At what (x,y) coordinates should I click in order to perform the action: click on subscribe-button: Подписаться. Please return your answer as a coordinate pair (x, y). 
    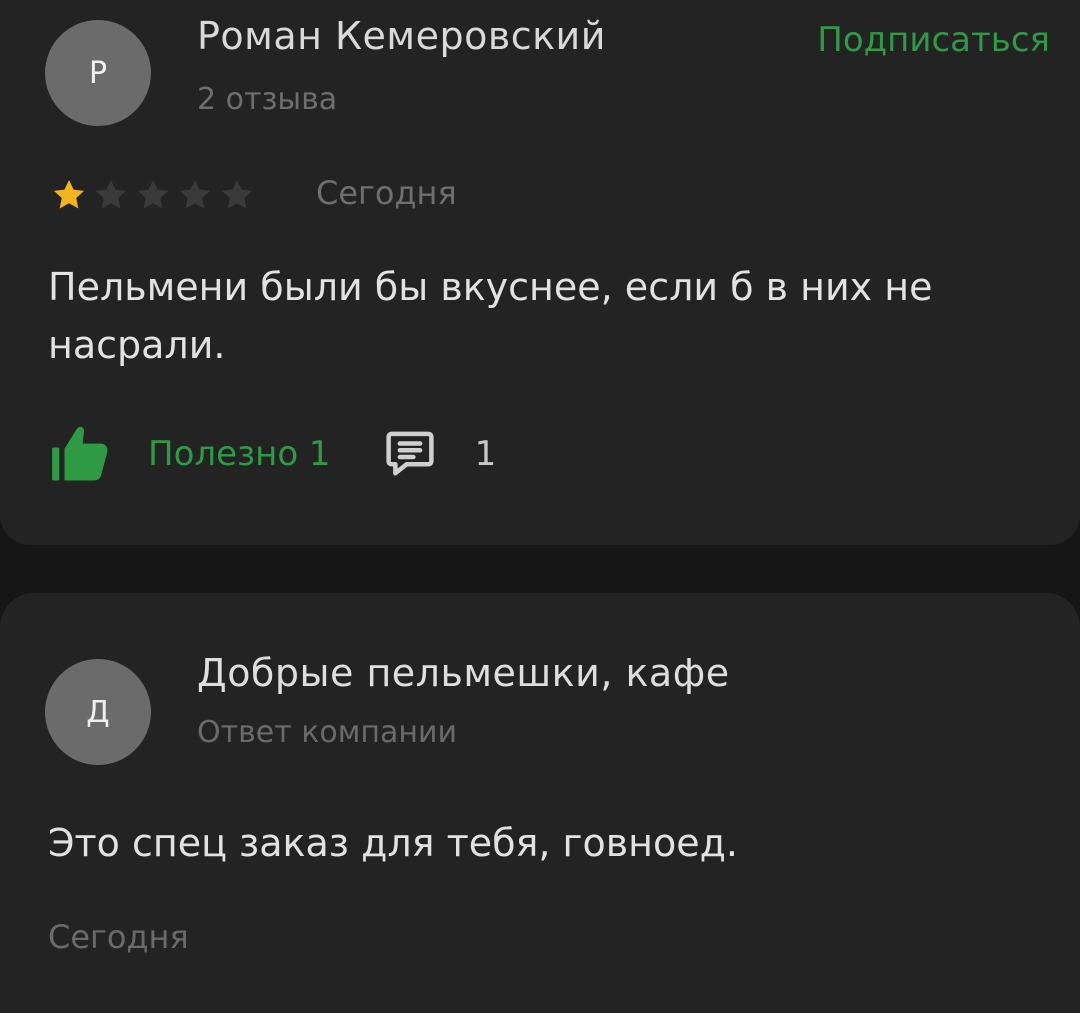
    Looking at the image, I should click on (933, 40).